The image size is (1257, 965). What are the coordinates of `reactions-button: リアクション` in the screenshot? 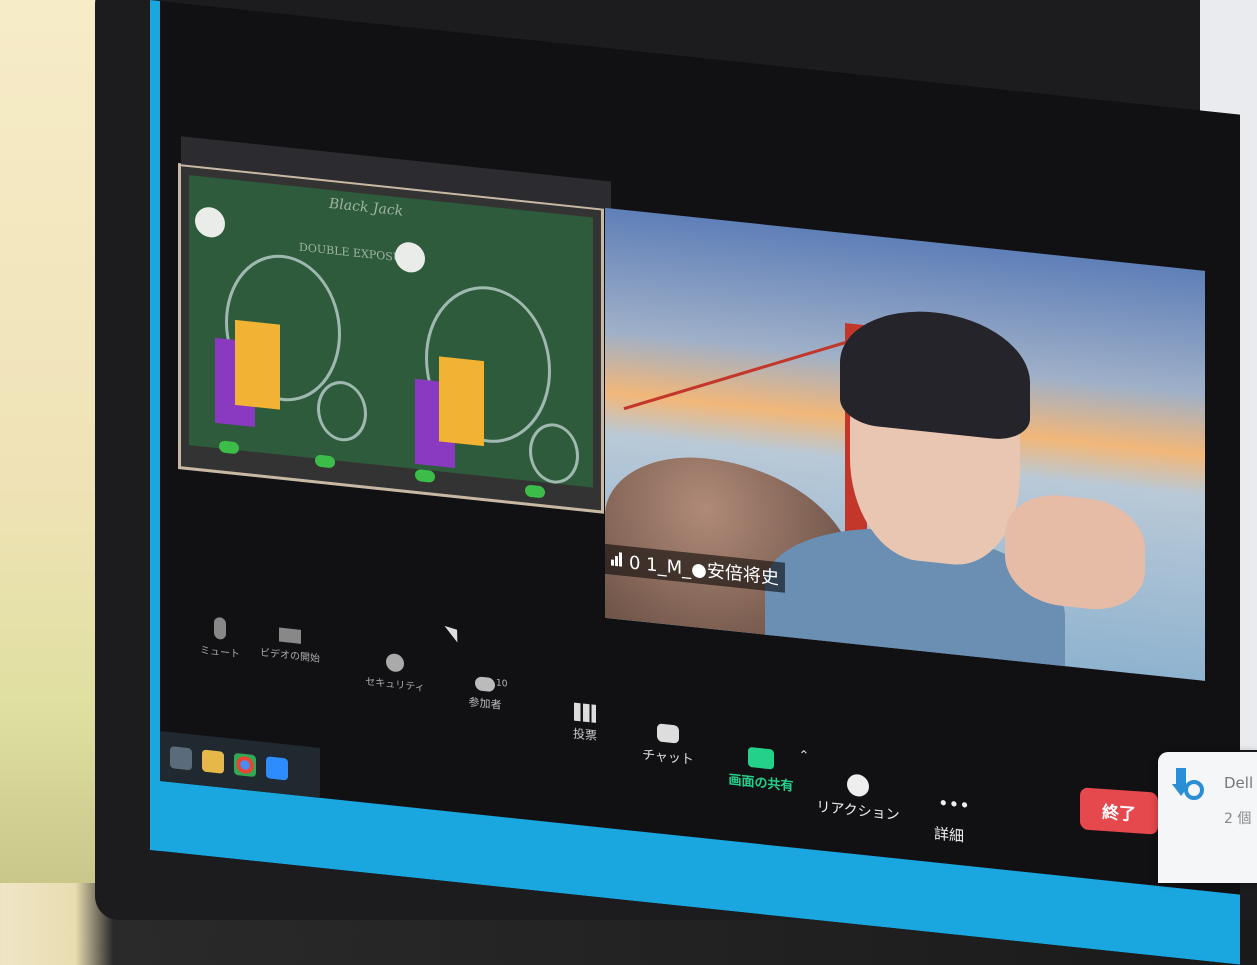 It's located at (858, 797).